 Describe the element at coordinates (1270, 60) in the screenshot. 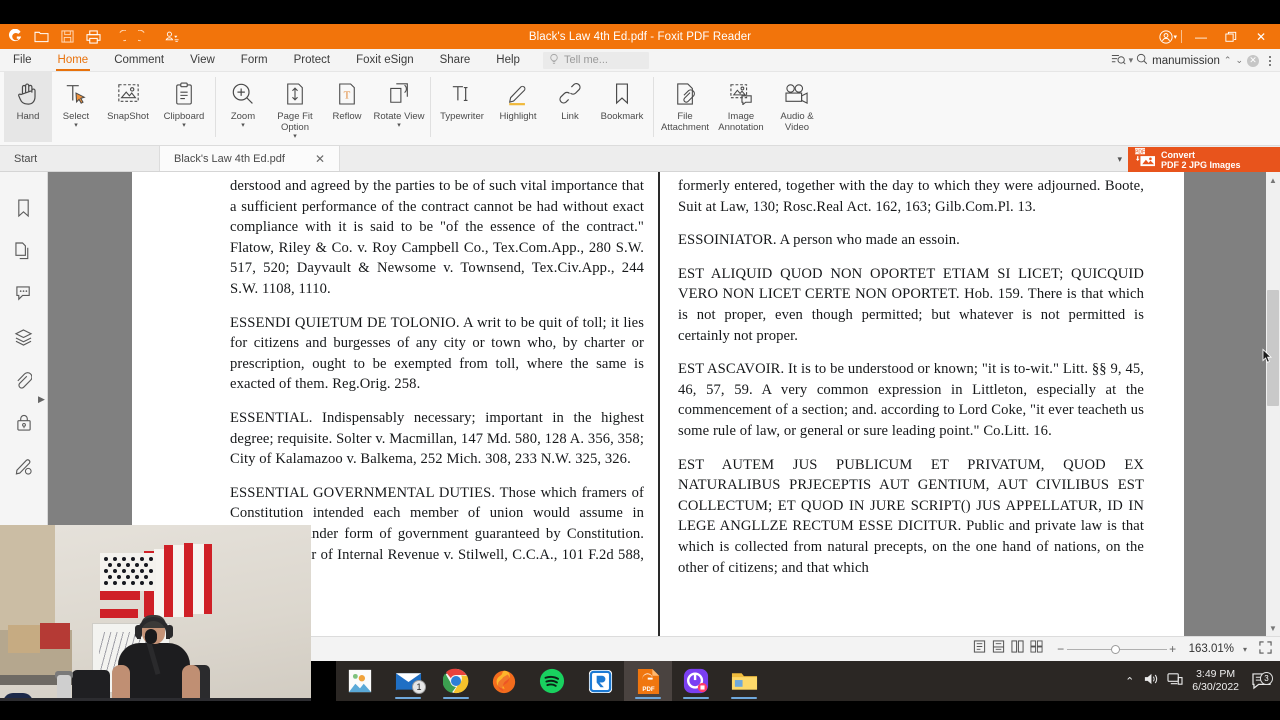

I see `more-options-icon` at that location.